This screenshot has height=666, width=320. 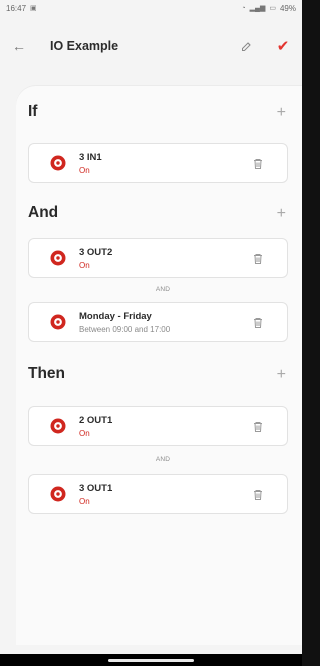 I want to click on then-item-title: 2 OUT1, so click(x=96, y=420).